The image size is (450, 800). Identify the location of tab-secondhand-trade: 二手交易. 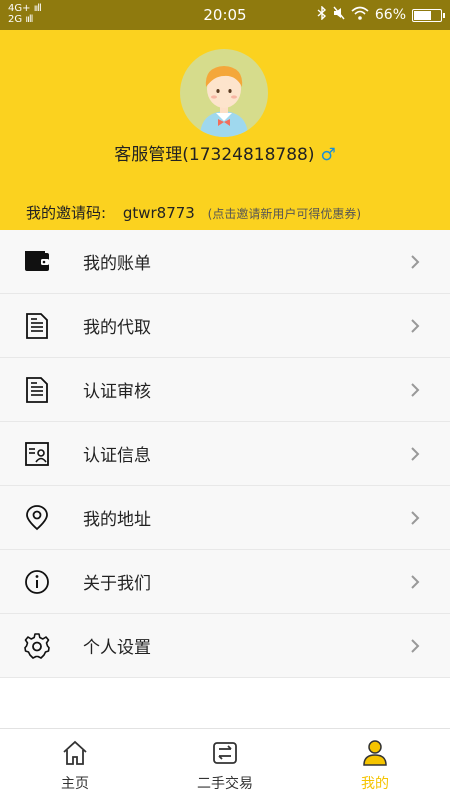
(225, 764).